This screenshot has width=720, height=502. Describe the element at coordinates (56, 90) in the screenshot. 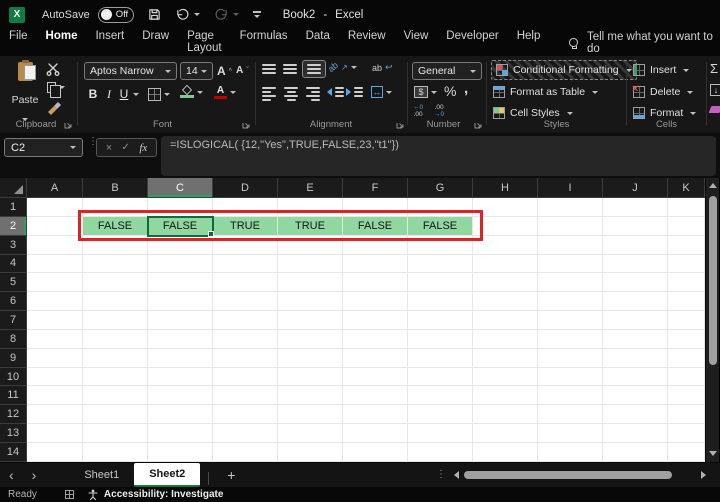

I see `copy-icon` at that location.